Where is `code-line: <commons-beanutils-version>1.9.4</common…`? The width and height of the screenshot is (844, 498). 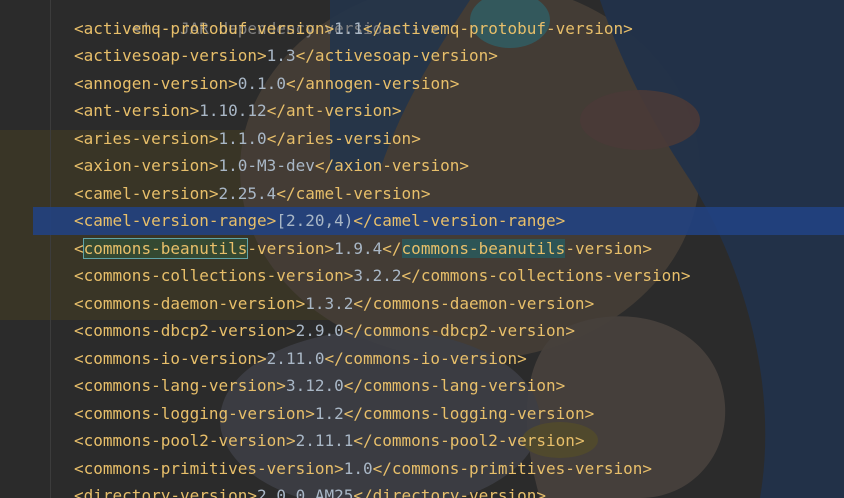
code-line: <commons-beanutils-version>1.9.4</common… is located at coordinates (422, 249).